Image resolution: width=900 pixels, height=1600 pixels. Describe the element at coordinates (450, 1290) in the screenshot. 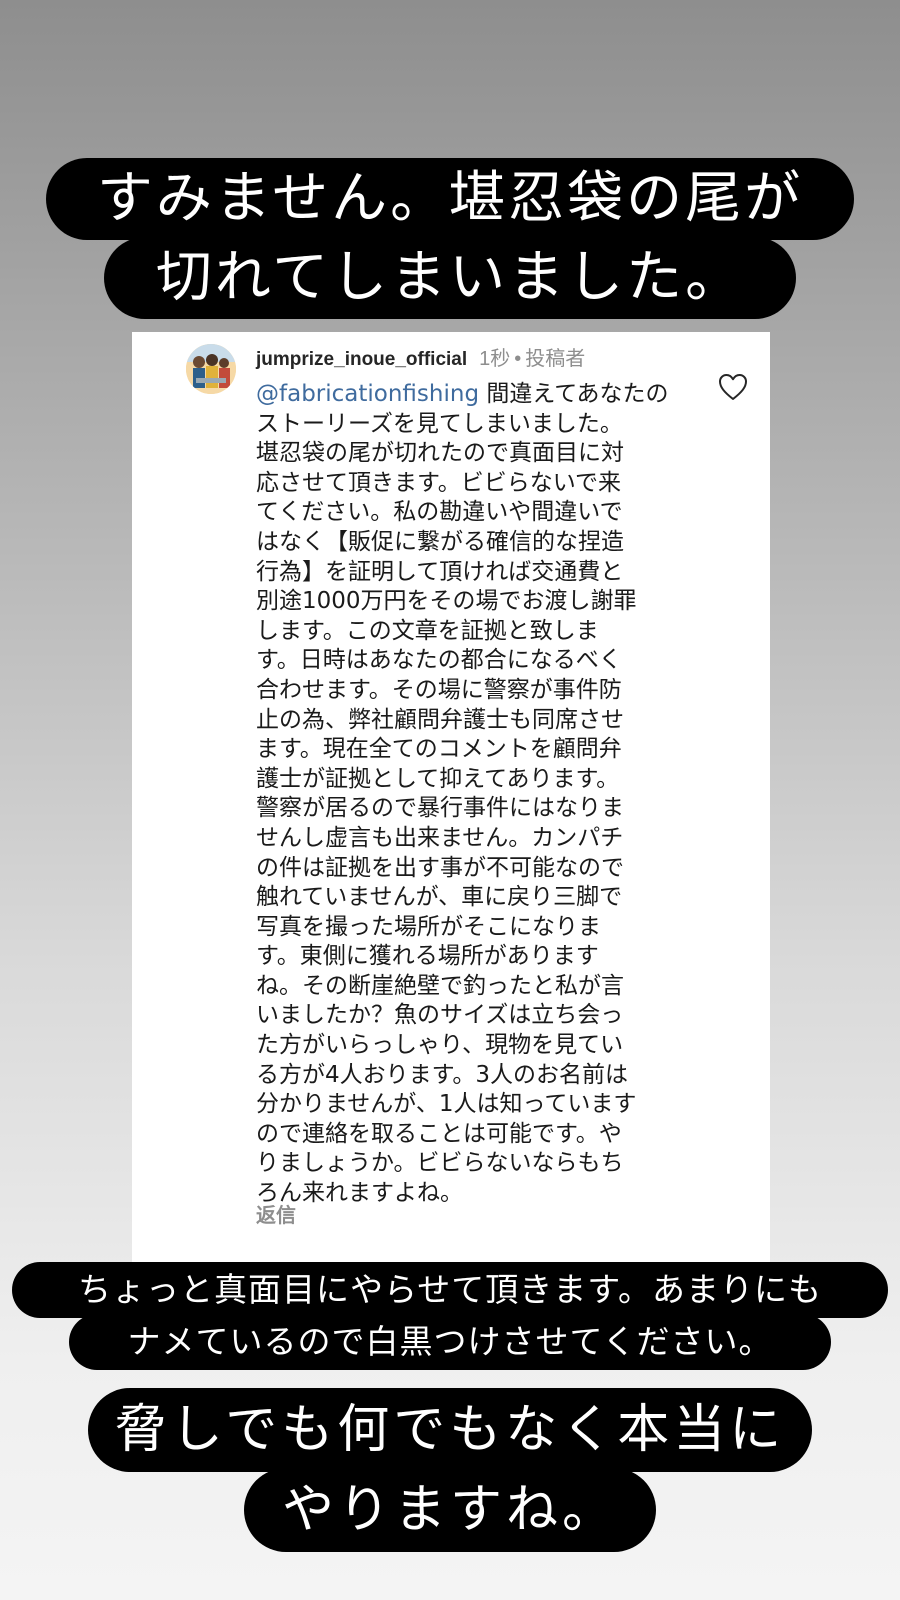

I see `caption-middle-line-1: ちょっと真面目にやらせて頂きます。あまりにも` at that location.